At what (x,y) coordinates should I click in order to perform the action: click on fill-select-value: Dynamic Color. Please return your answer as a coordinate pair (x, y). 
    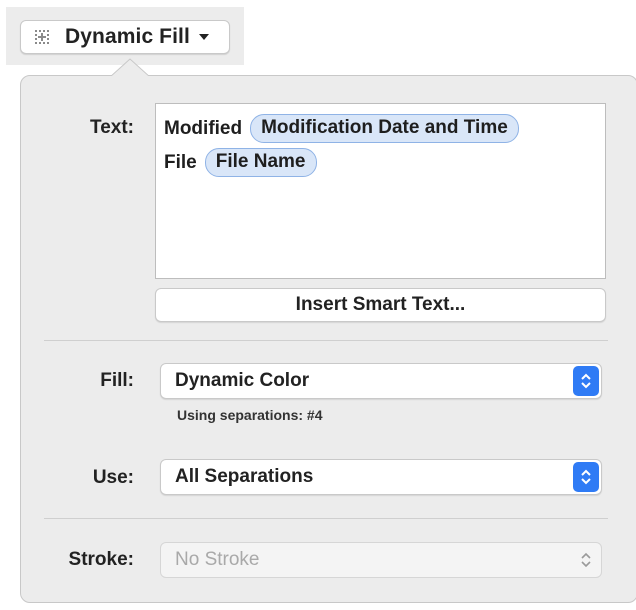
    Looking at the image, I should click on (242, 380).